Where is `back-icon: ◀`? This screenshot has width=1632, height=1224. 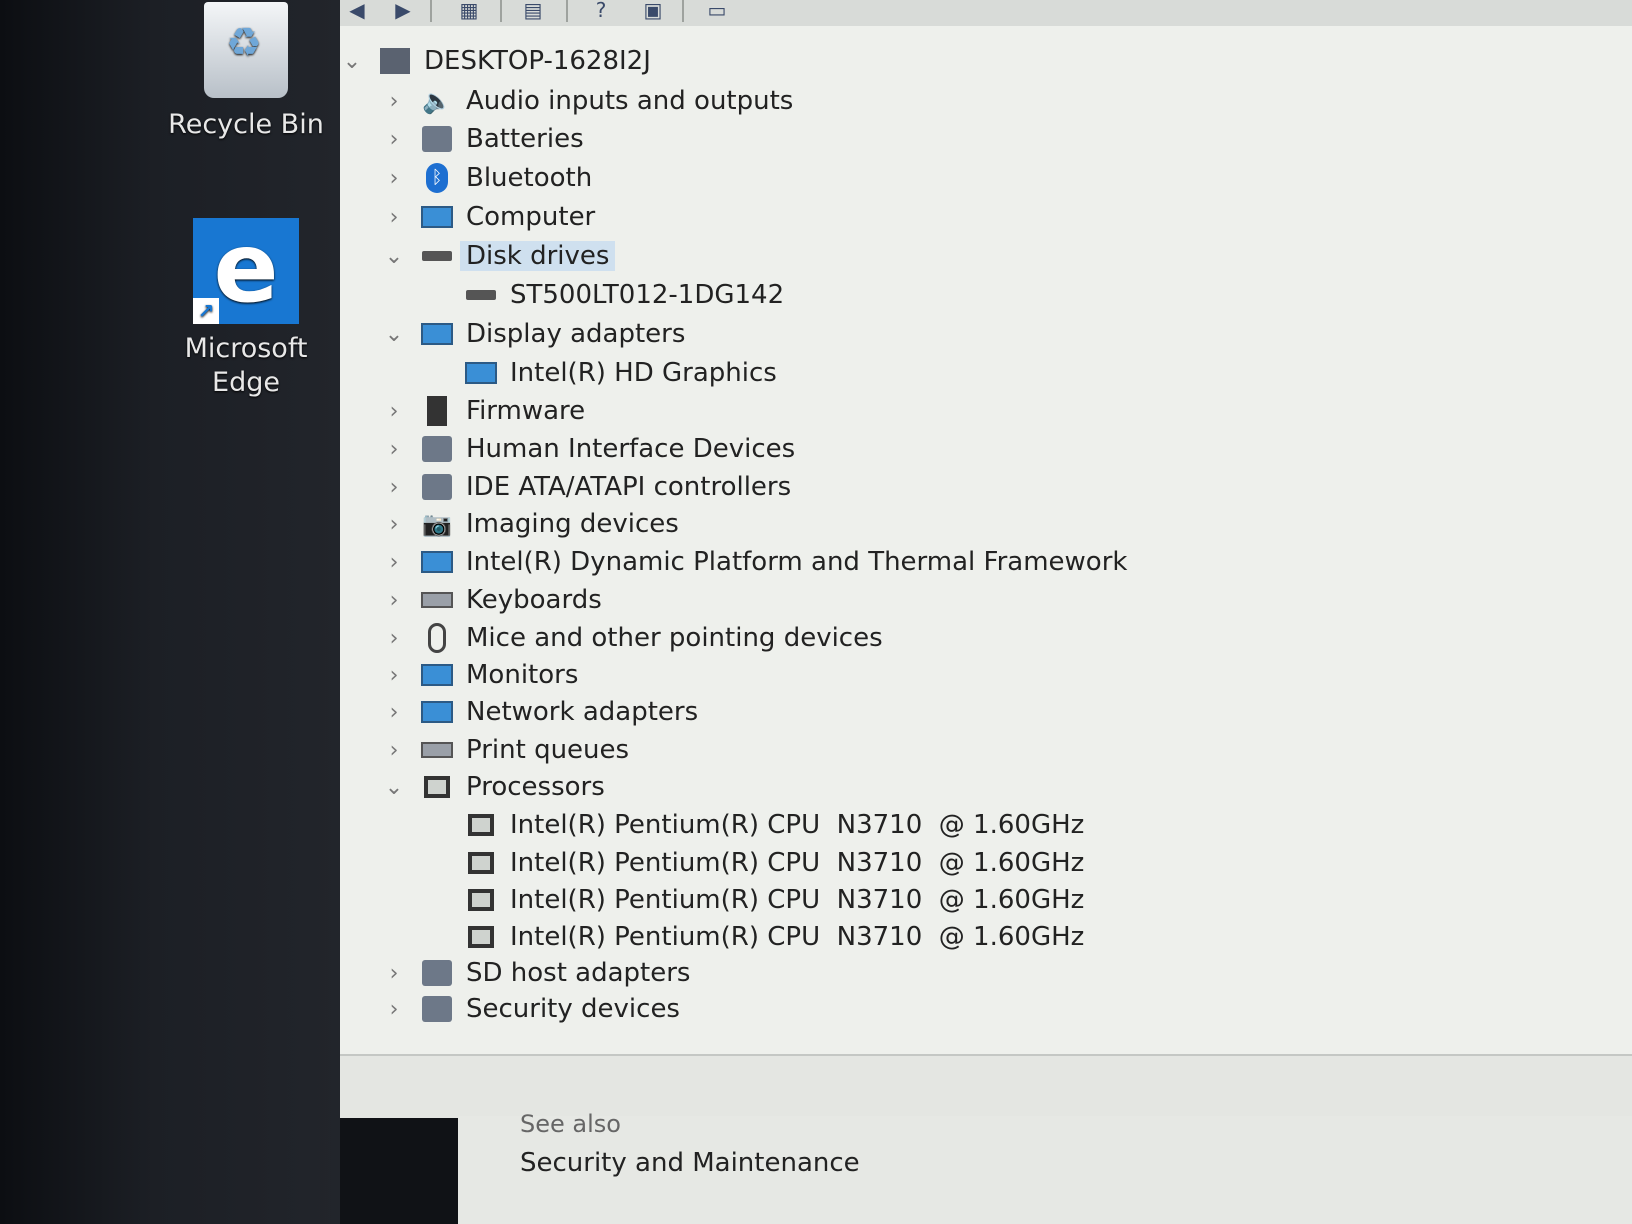 back-icon: ◀ is located at coordinates (357, 11).